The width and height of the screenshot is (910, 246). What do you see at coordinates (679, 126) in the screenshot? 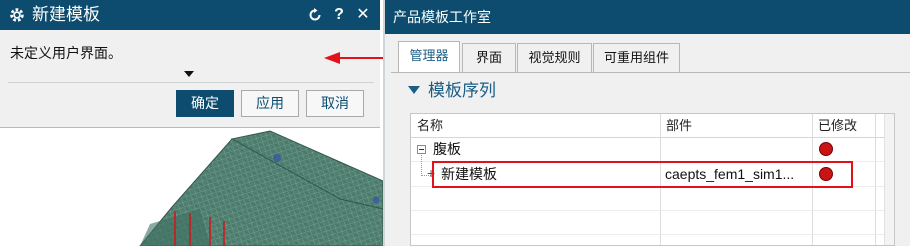
I see `column-header-part: 部件` at bounding box center [679, 126].